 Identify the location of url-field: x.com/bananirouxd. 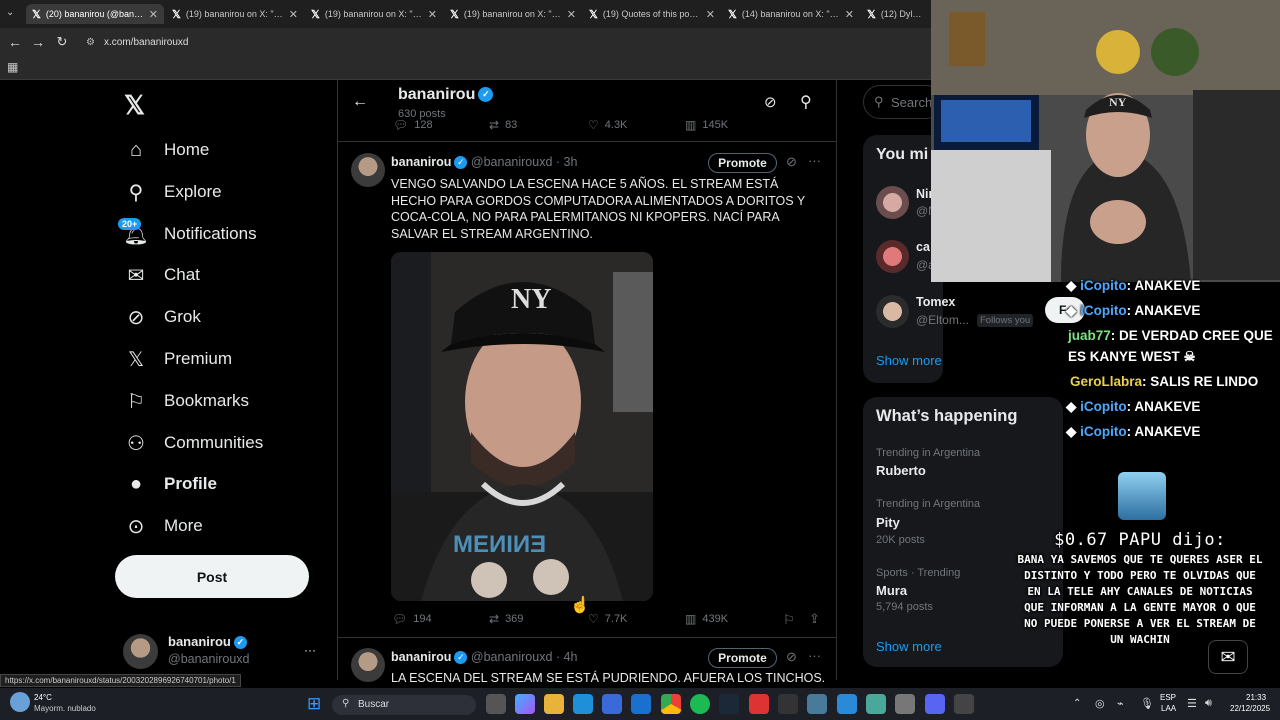
(146, 42).